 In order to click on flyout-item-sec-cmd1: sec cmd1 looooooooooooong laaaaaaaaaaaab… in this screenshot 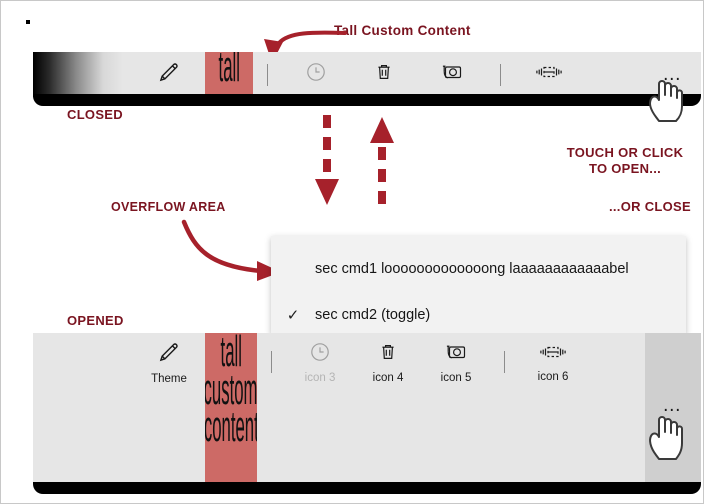, I will do `click(478, 269)`.